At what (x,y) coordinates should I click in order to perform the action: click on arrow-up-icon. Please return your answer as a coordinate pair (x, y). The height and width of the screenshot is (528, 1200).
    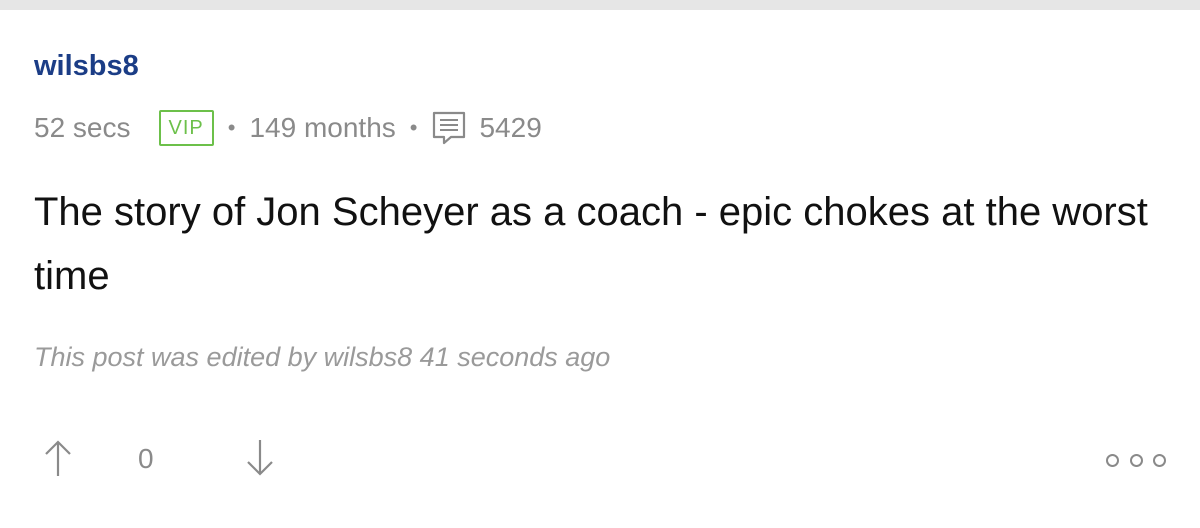
    Looking at the image, I should click on (58, 460).